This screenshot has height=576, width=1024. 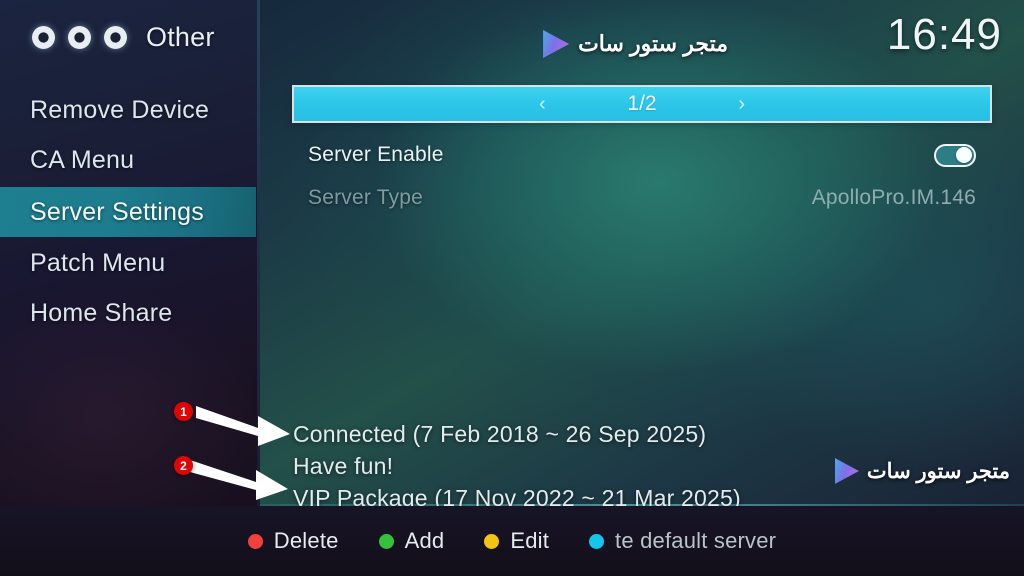 I want to click on sidebar-item-patch-menu: Patch Menu, so click(x=128, y=263).